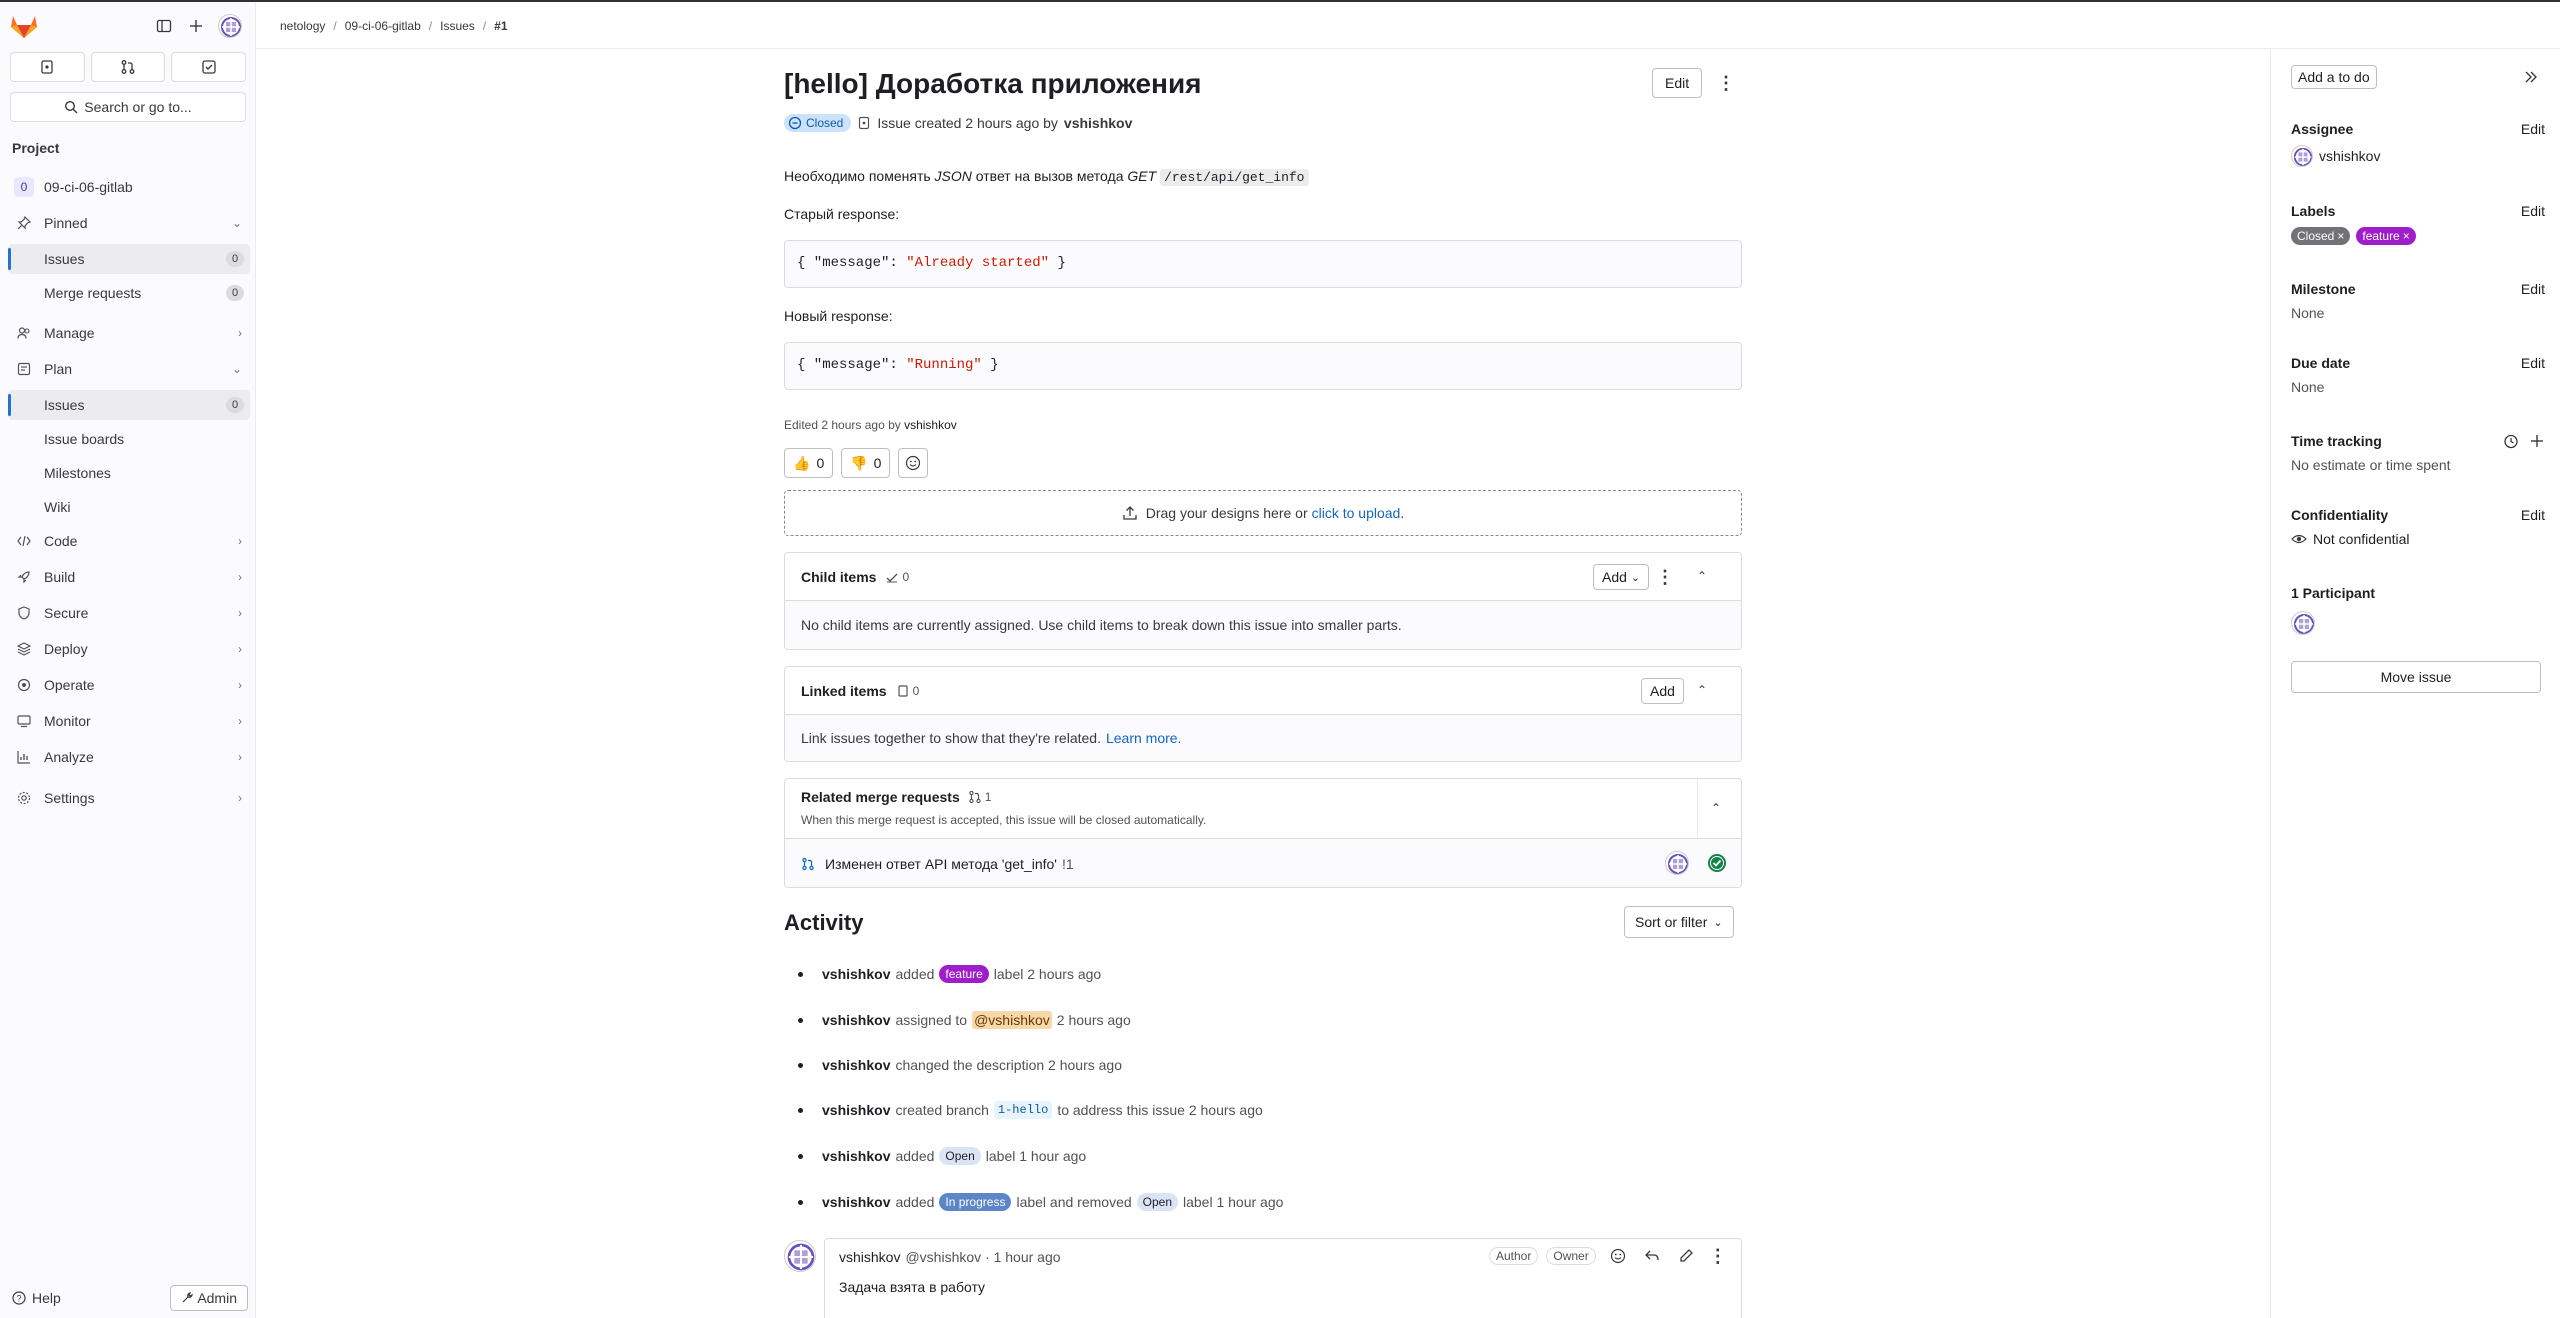 The image size is (2560, 1318). What do you see at coordinates (1652, 1256) in the screenshot?
I see `reply-icon` at bounding box center [1652, 1256].